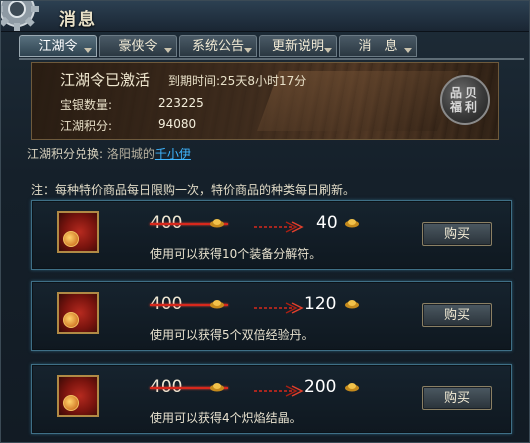  I want to click on purchase-note: 注：每种特价商品每日限购一次，特价商品的种类每日刷新。, so click(193, 190).